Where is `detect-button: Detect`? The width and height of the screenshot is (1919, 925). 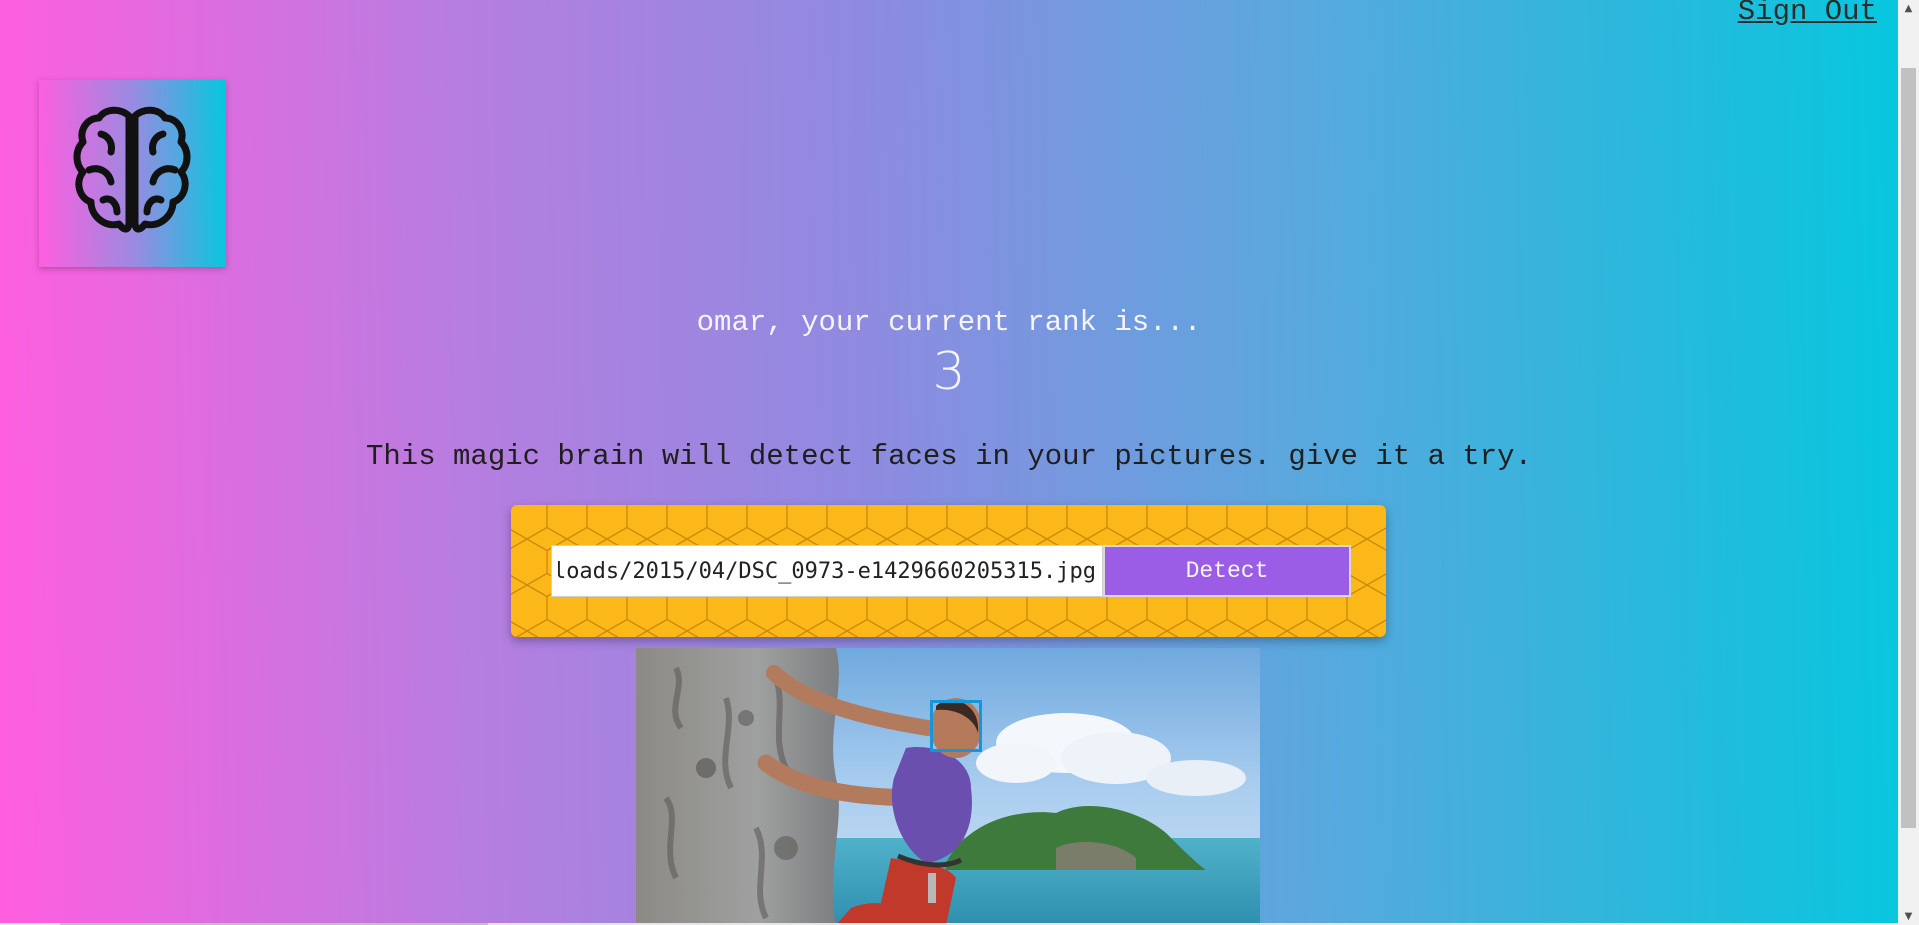
detect-button: Detect is located at coordinates (1227, 571).